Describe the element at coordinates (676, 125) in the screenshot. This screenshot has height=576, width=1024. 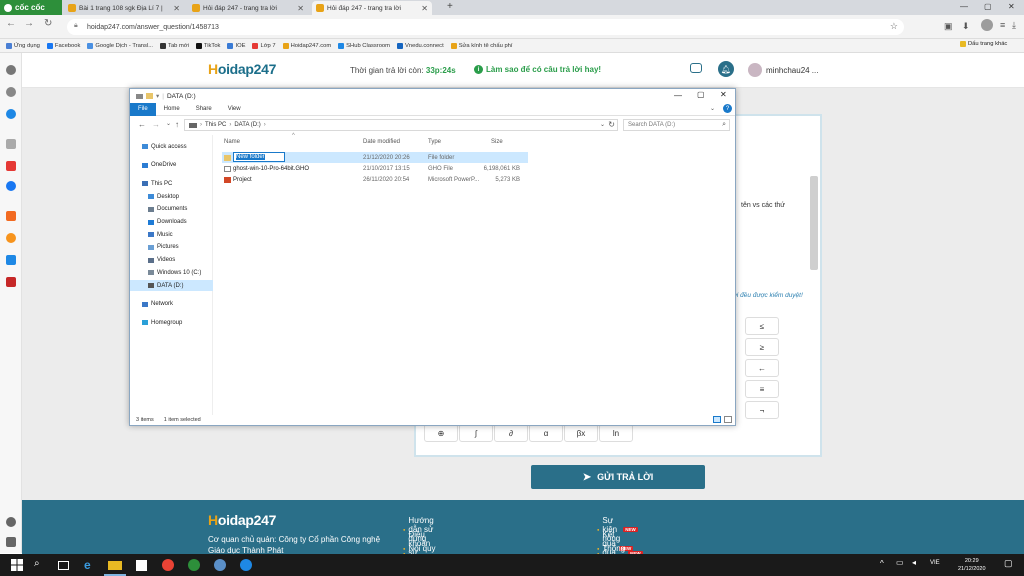
I see `explorer-search-input: Search DATA (D:) ⌕` at that location.